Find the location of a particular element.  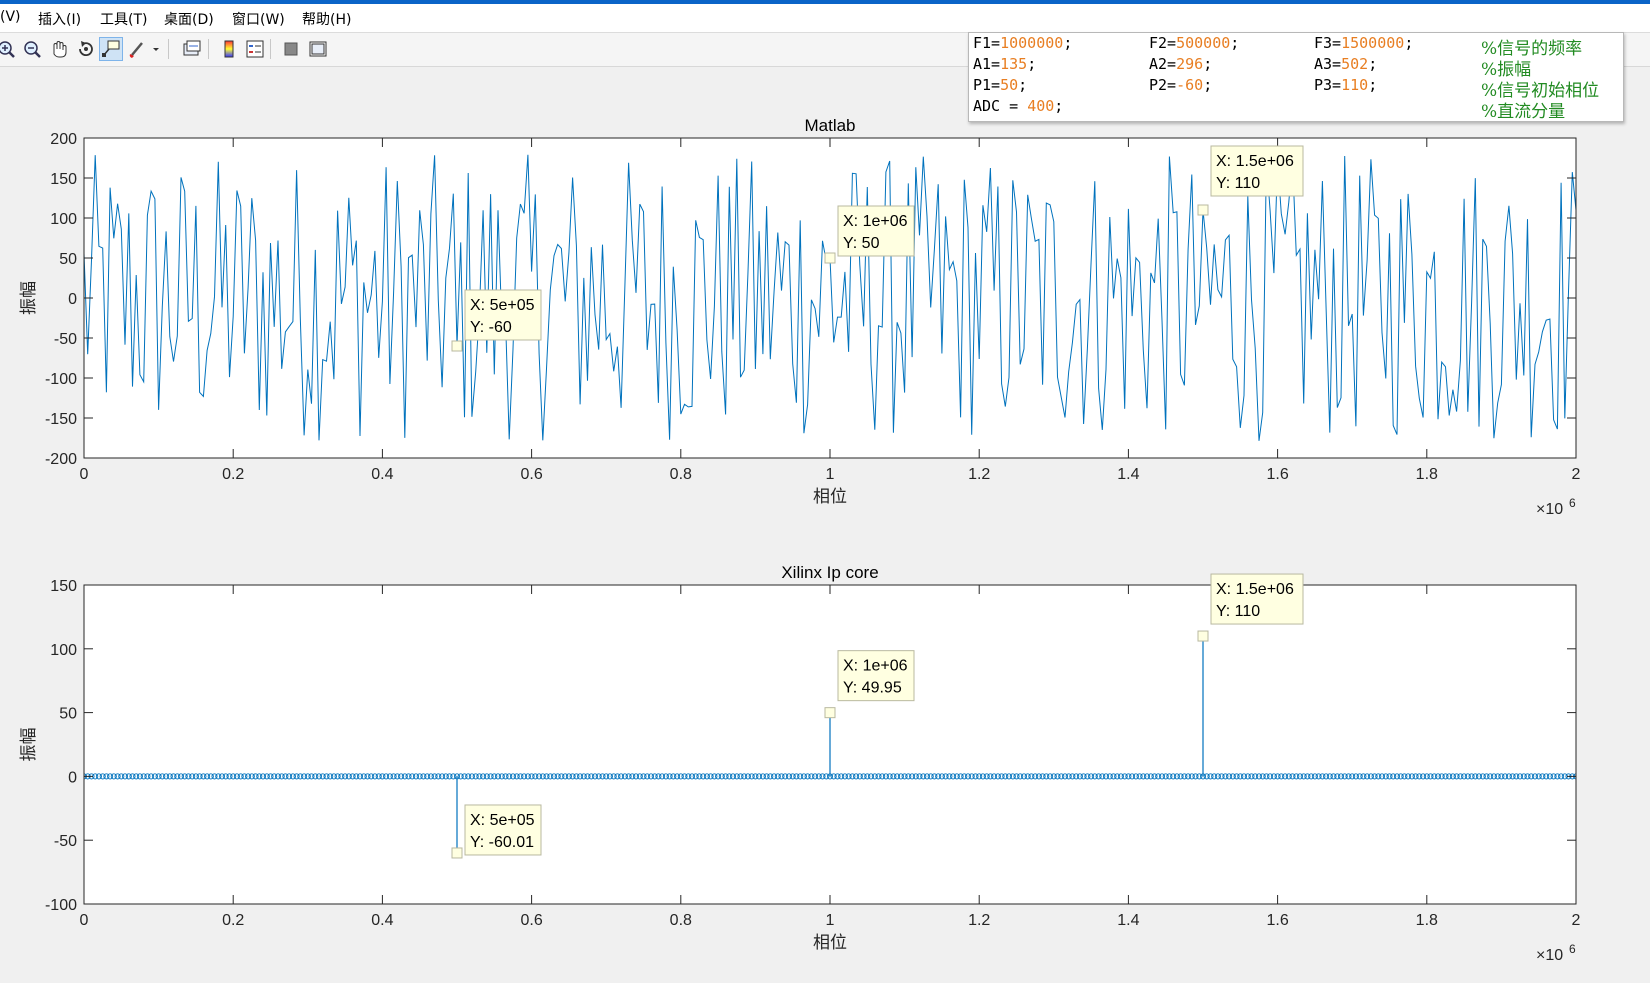

axes-title: Matlab is located at coordinates (829, 125).